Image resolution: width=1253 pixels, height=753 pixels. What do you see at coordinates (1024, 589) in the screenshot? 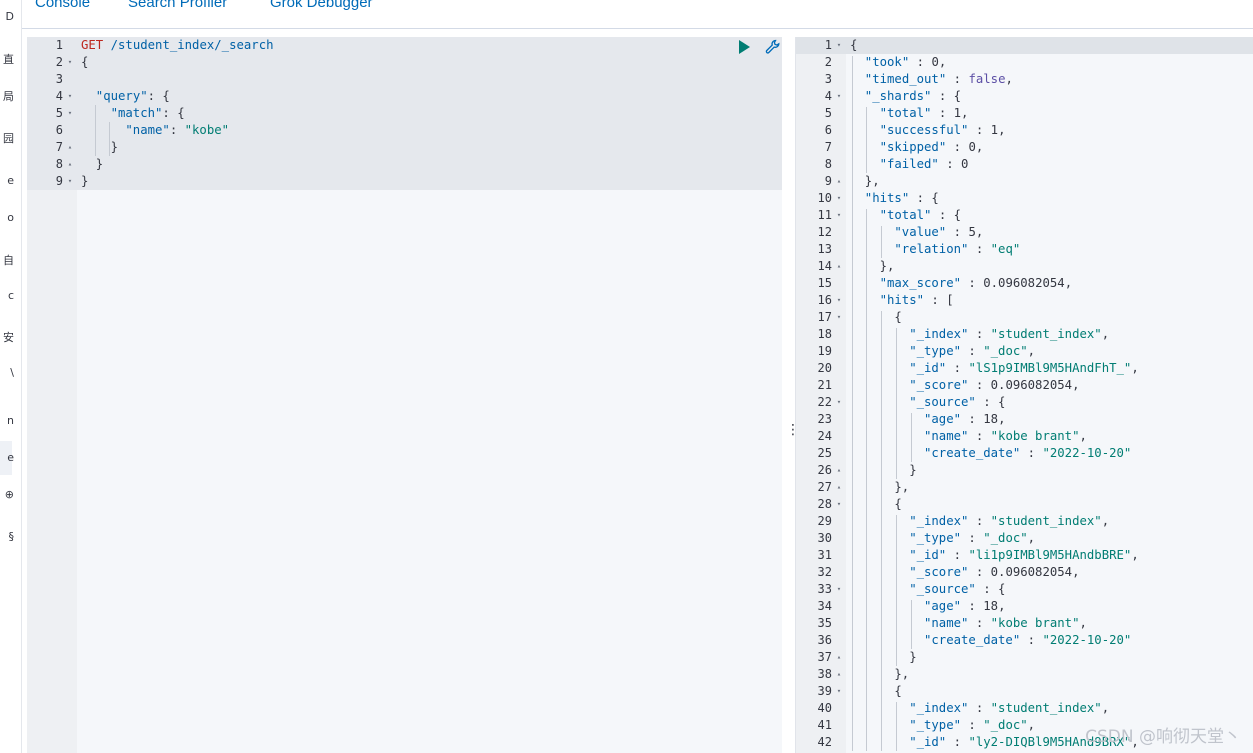
I see `response-line: 33 ▾ "_source" : {` at bounding box center [1024, 589].